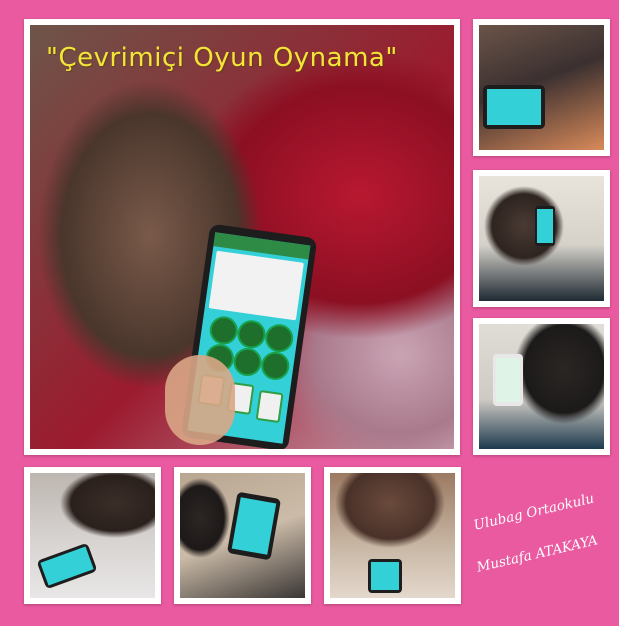 The image size is (619, 626). Describe the element at coordinates (200, 400) in the screenshot. I see `hand` at that location.